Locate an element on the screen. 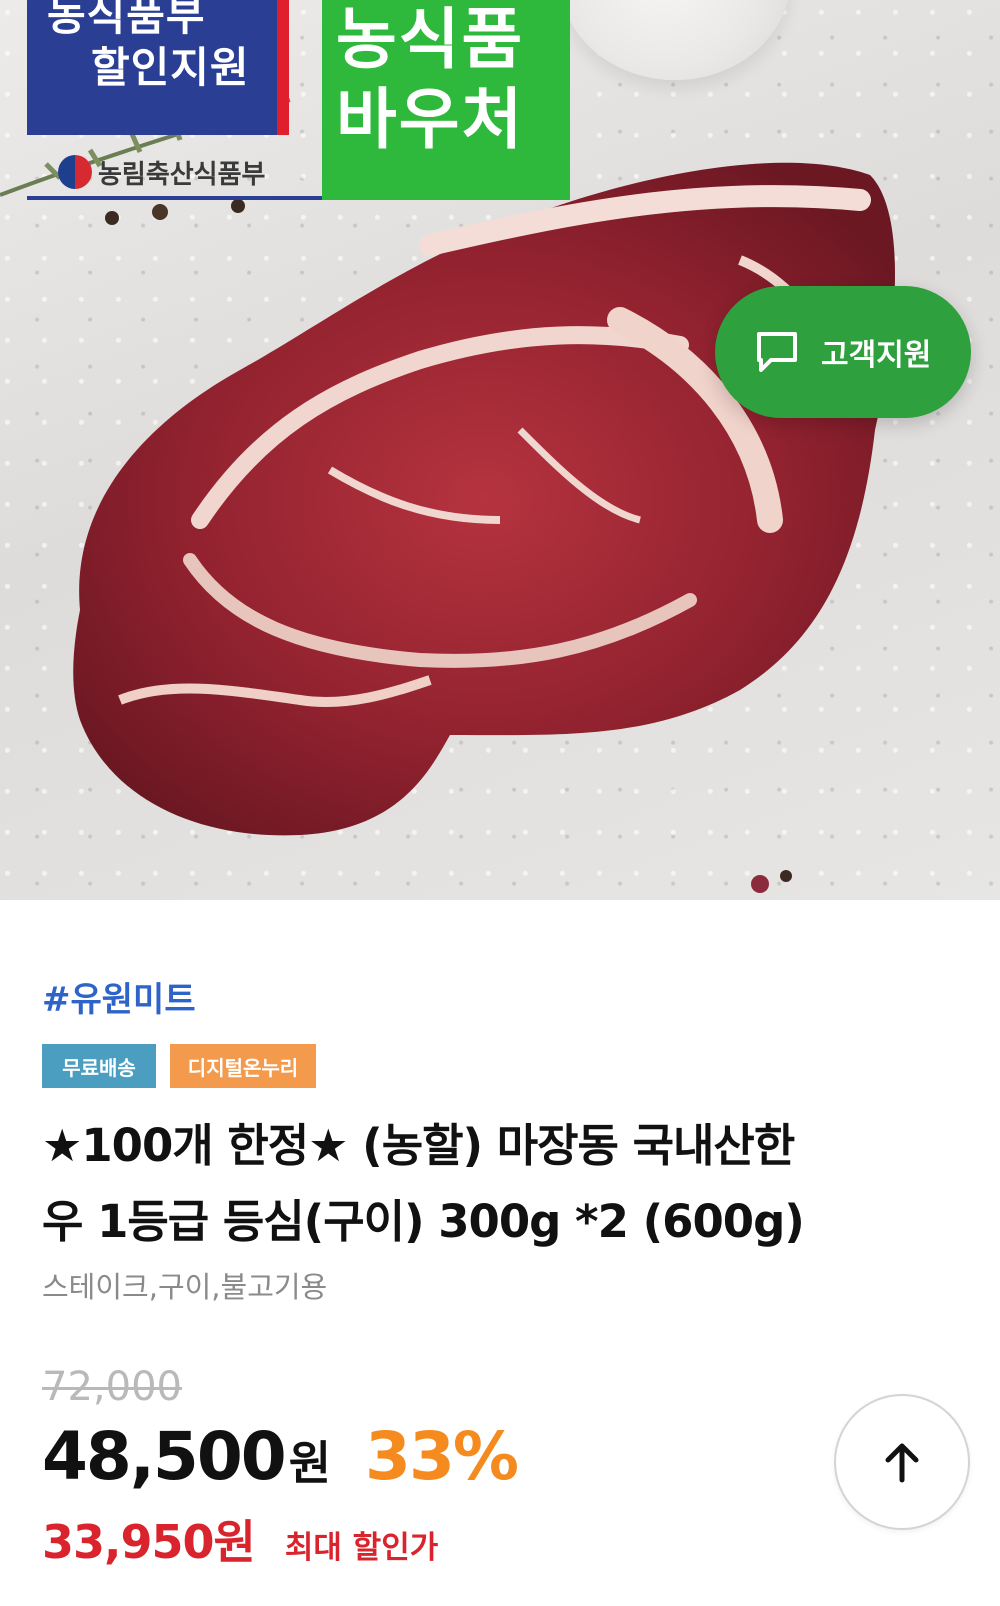 The height and width of the screenshot is (1606, 1000). max-discount-row: 33,950원 최대 할인가 is located at coordinates (240, 1539).